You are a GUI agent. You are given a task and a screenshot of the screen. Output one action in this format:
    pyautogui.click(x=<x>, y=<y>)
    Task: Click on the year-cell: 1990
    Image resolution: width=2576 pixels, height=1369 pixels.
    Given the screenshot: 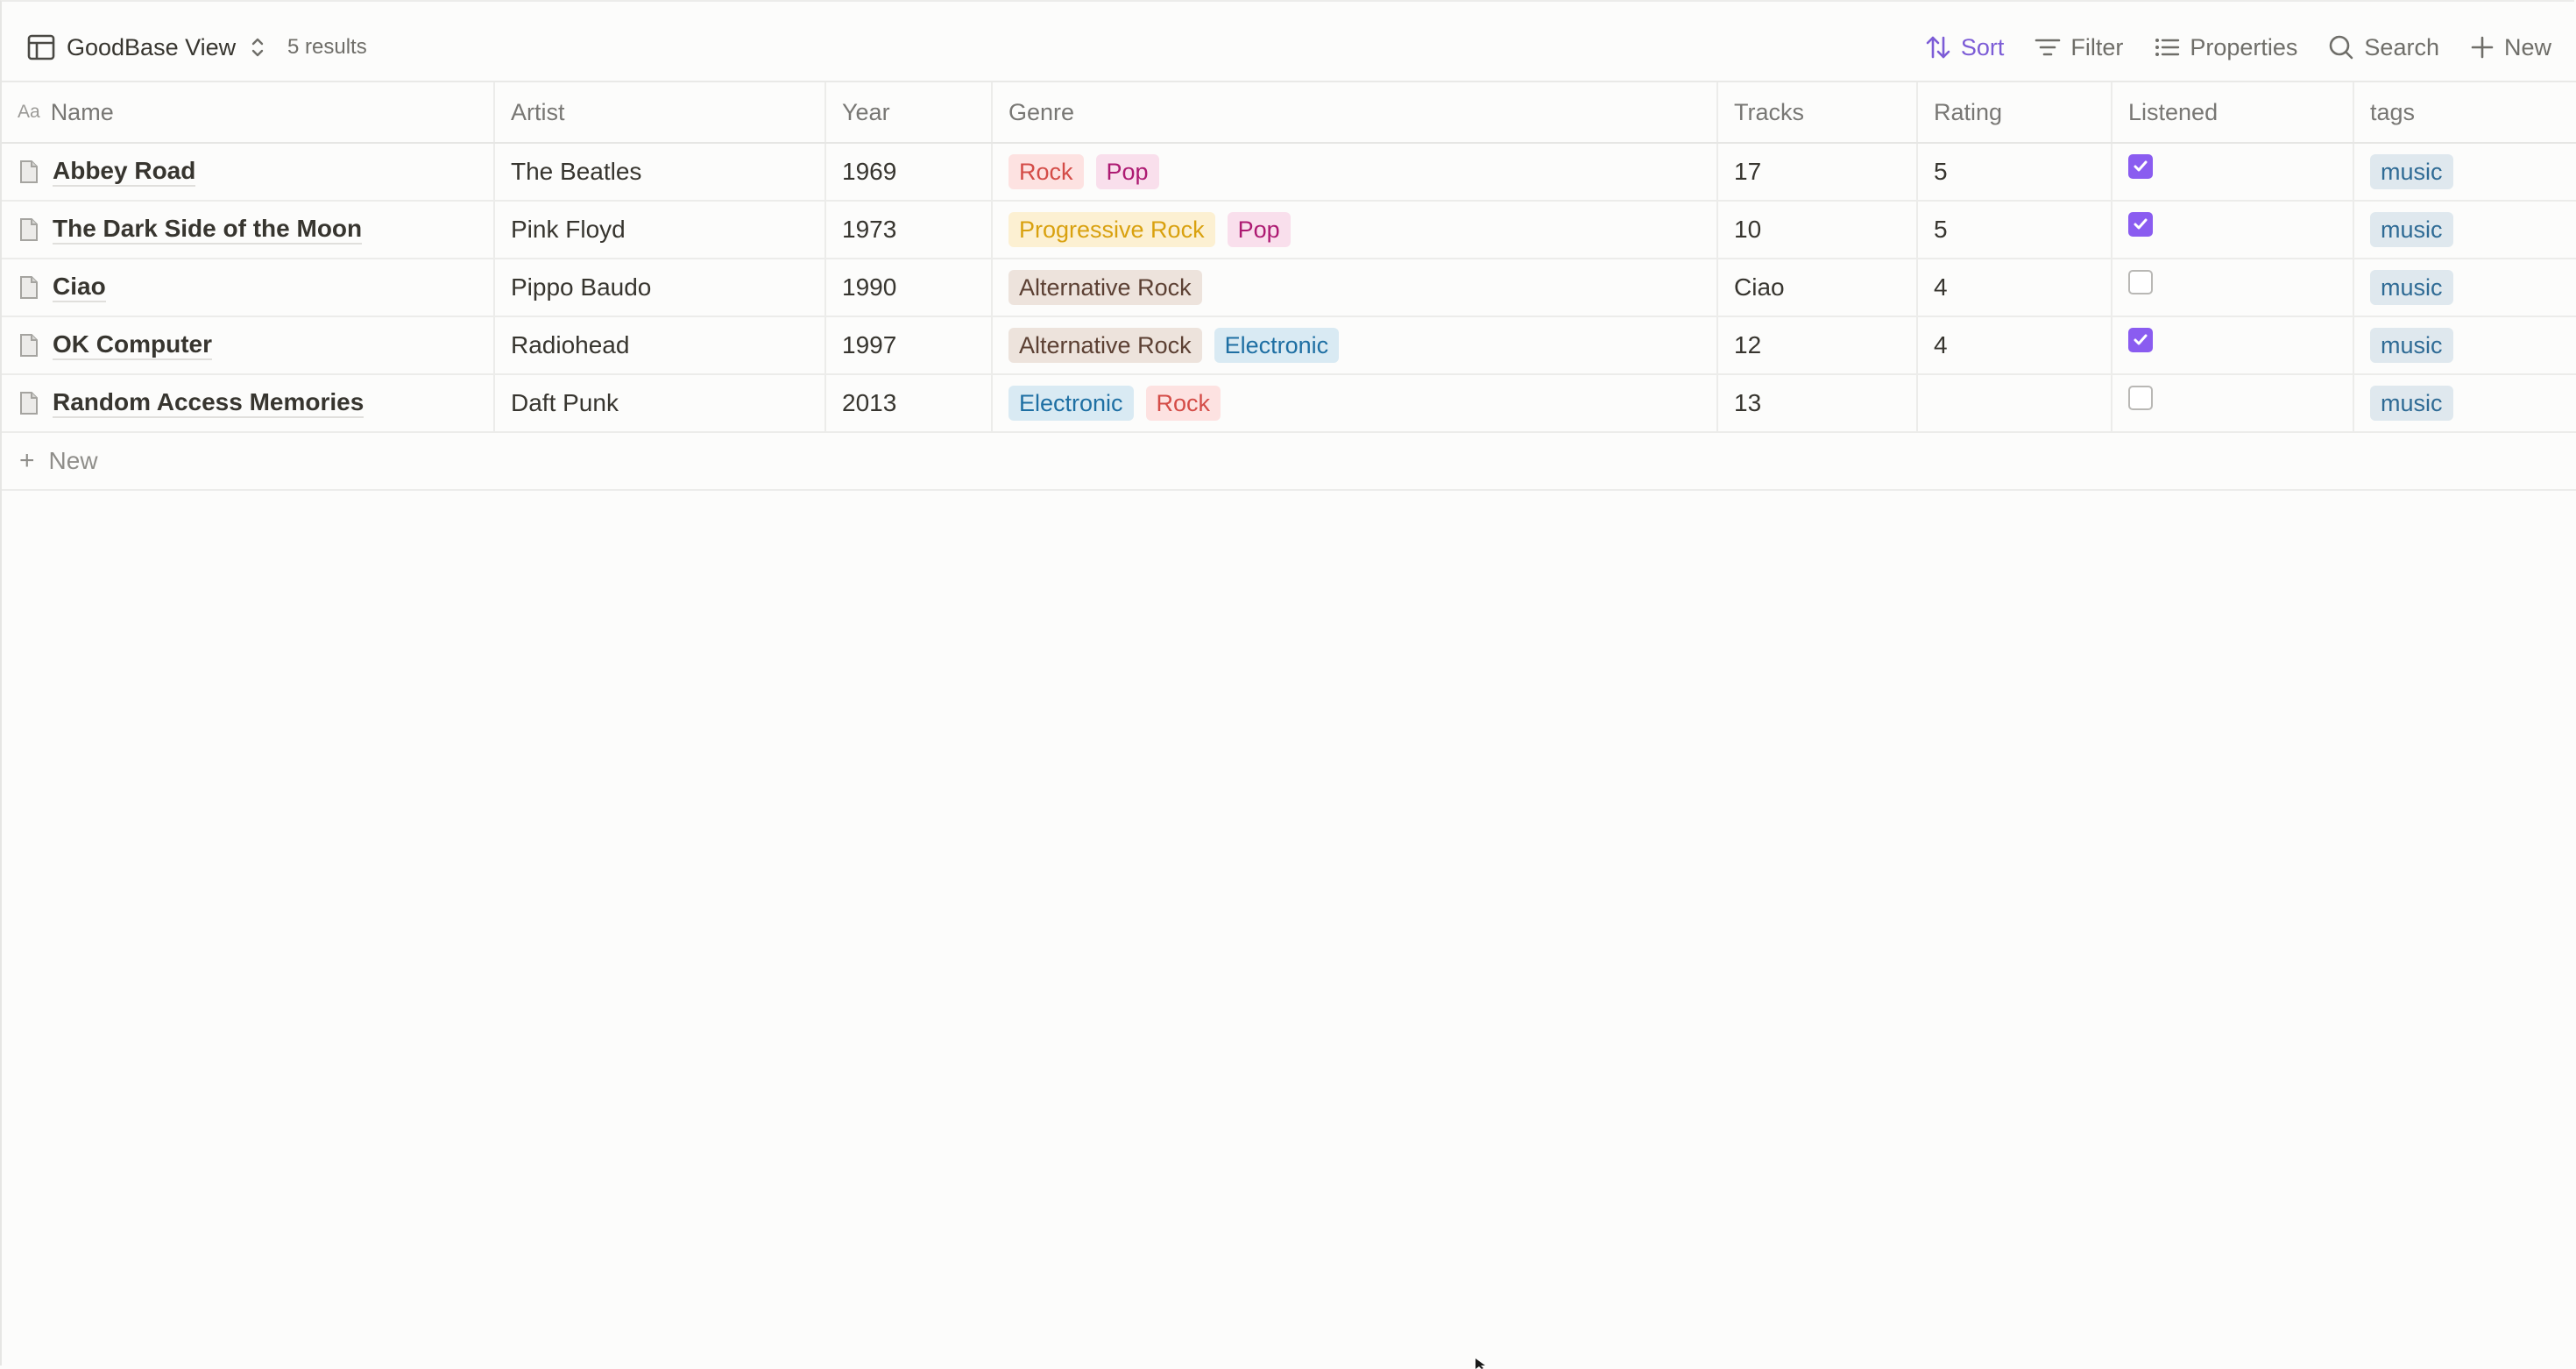 What is the action you would take?
    pyautogui.click(x=909, y=287)
    